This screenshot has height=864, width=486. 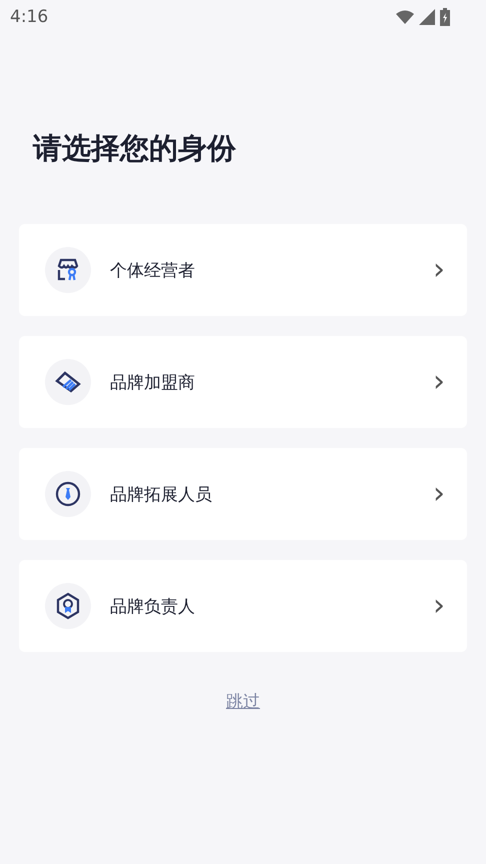 I want to click on shop-icon, so click(x=68, y=270).